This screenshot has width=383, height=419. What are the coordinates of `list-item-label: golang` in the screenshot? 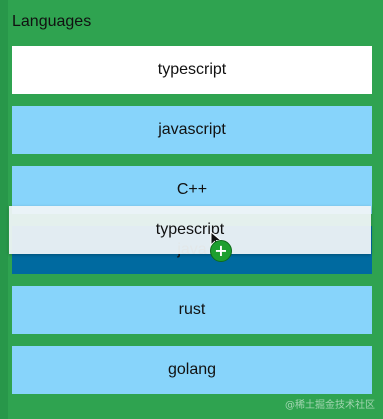 It's located at (192, 369).